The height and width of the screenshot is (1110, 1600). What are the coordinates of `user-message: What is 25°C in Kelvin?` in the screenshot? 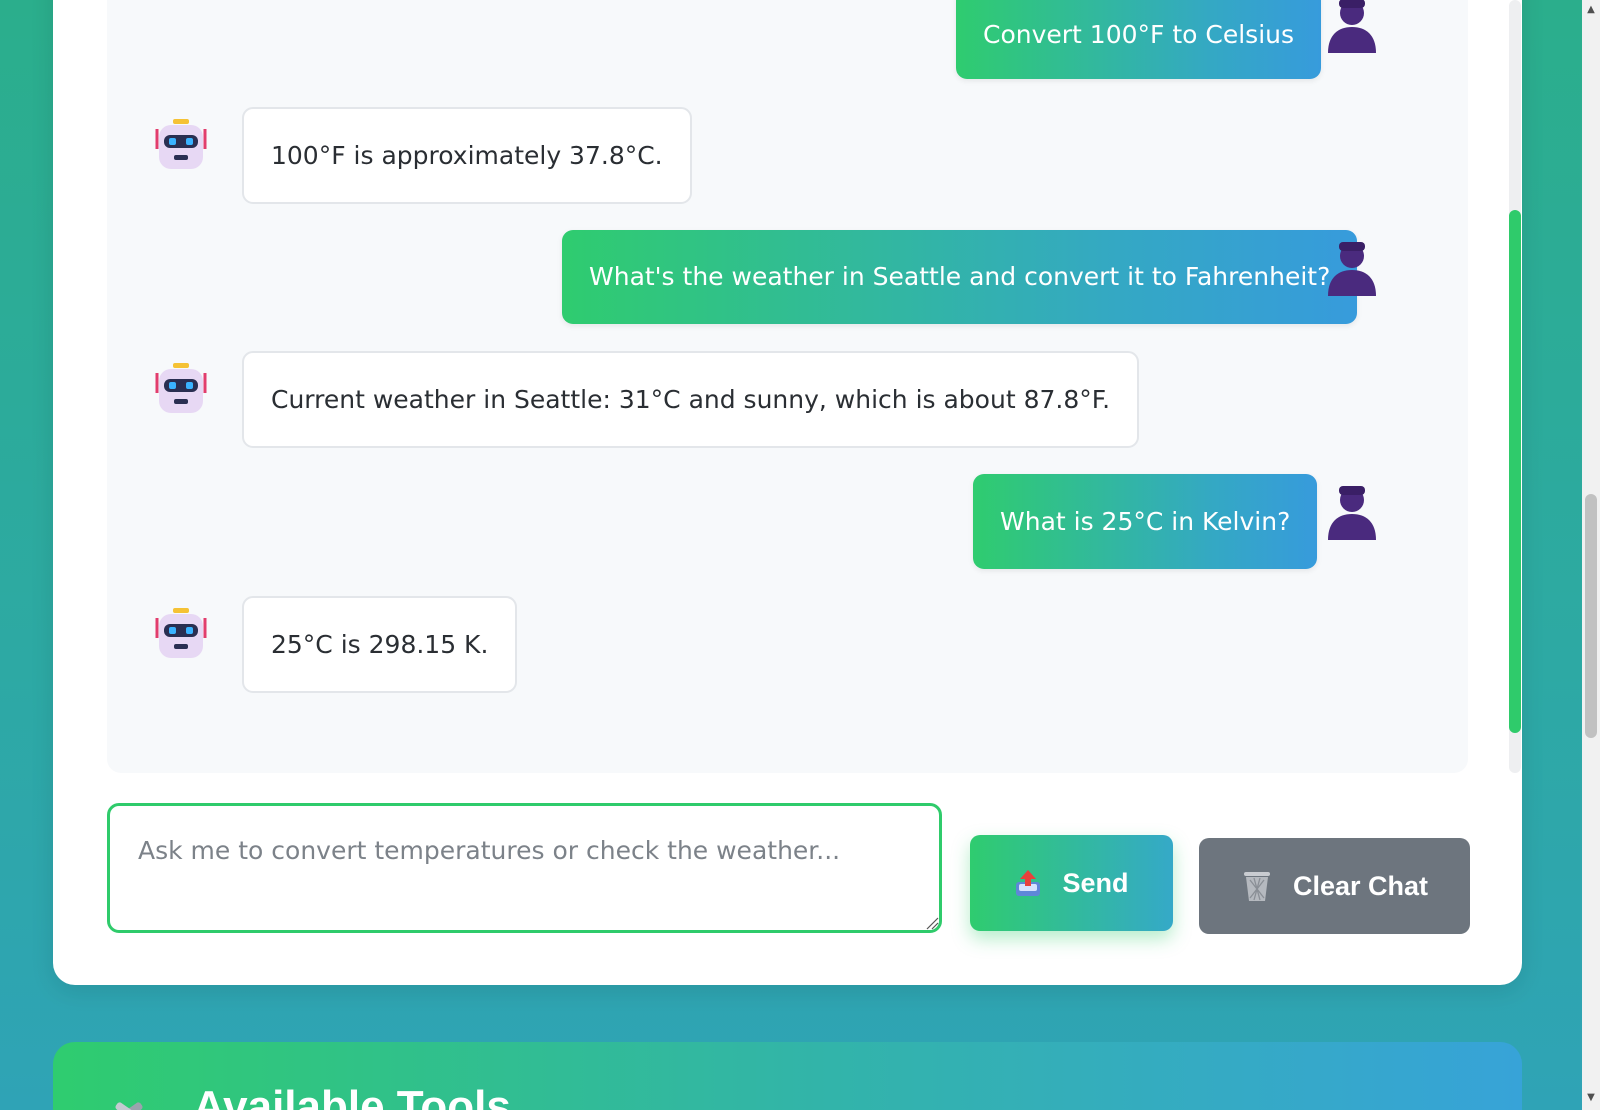 It's located at (1145, 521).